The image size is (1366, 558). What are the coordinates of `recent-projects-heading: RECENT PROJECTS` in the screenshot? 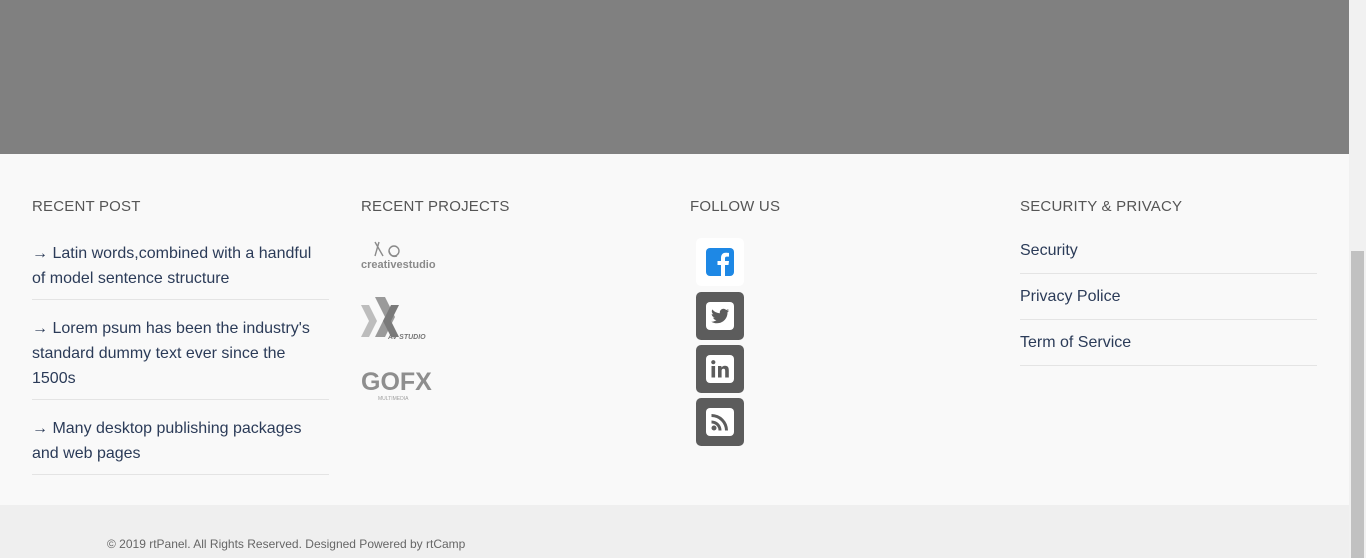 It's located at (435, 206).